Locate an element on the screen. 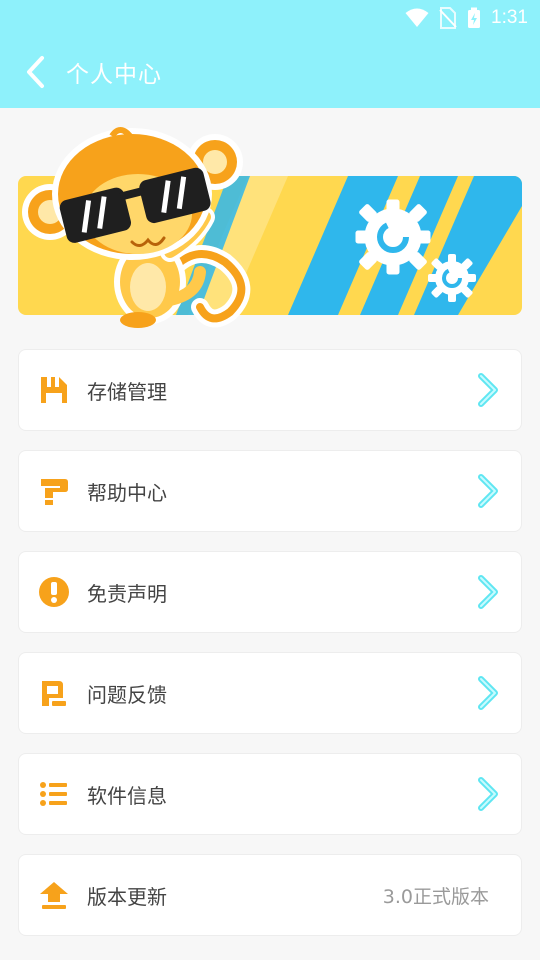 Image resolution: width=540 pixels, height=960 pixels. menu-item-version-update: 版本更新 3.0正式版本 is located at coordinates (270, 895).